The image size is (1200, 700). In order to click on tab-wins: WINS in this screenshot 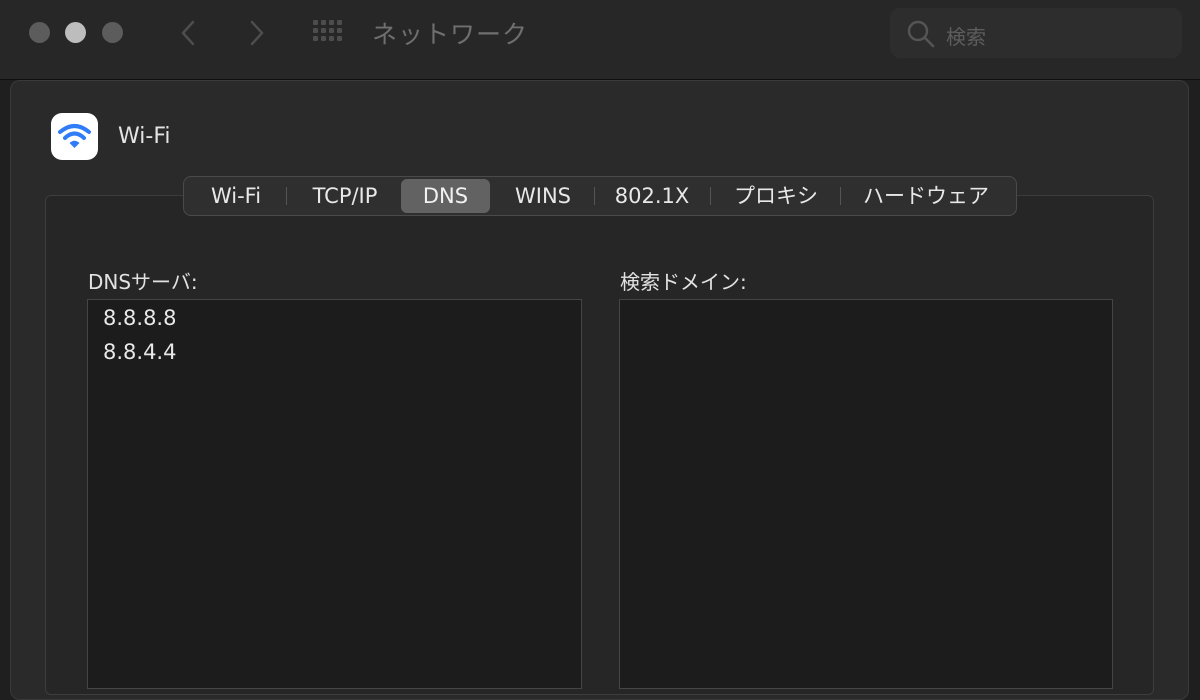, I will do `click(543, 196)`.